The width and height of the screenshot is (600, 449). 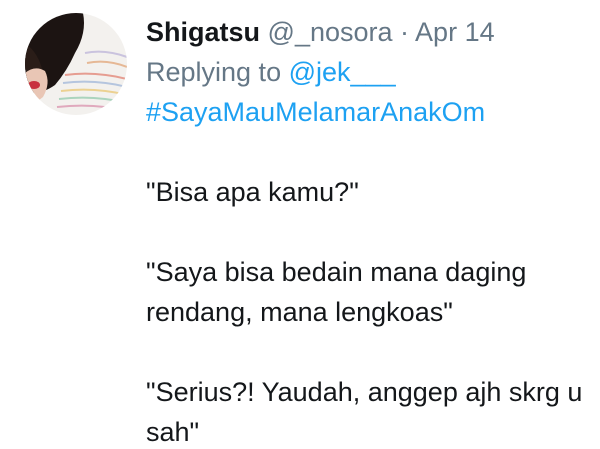 What do you see at coordinates (252, 192) in the screenshot?
I see `tweet-text-line: "Bisa apa kamu?"` at bounding box center [252, 192].